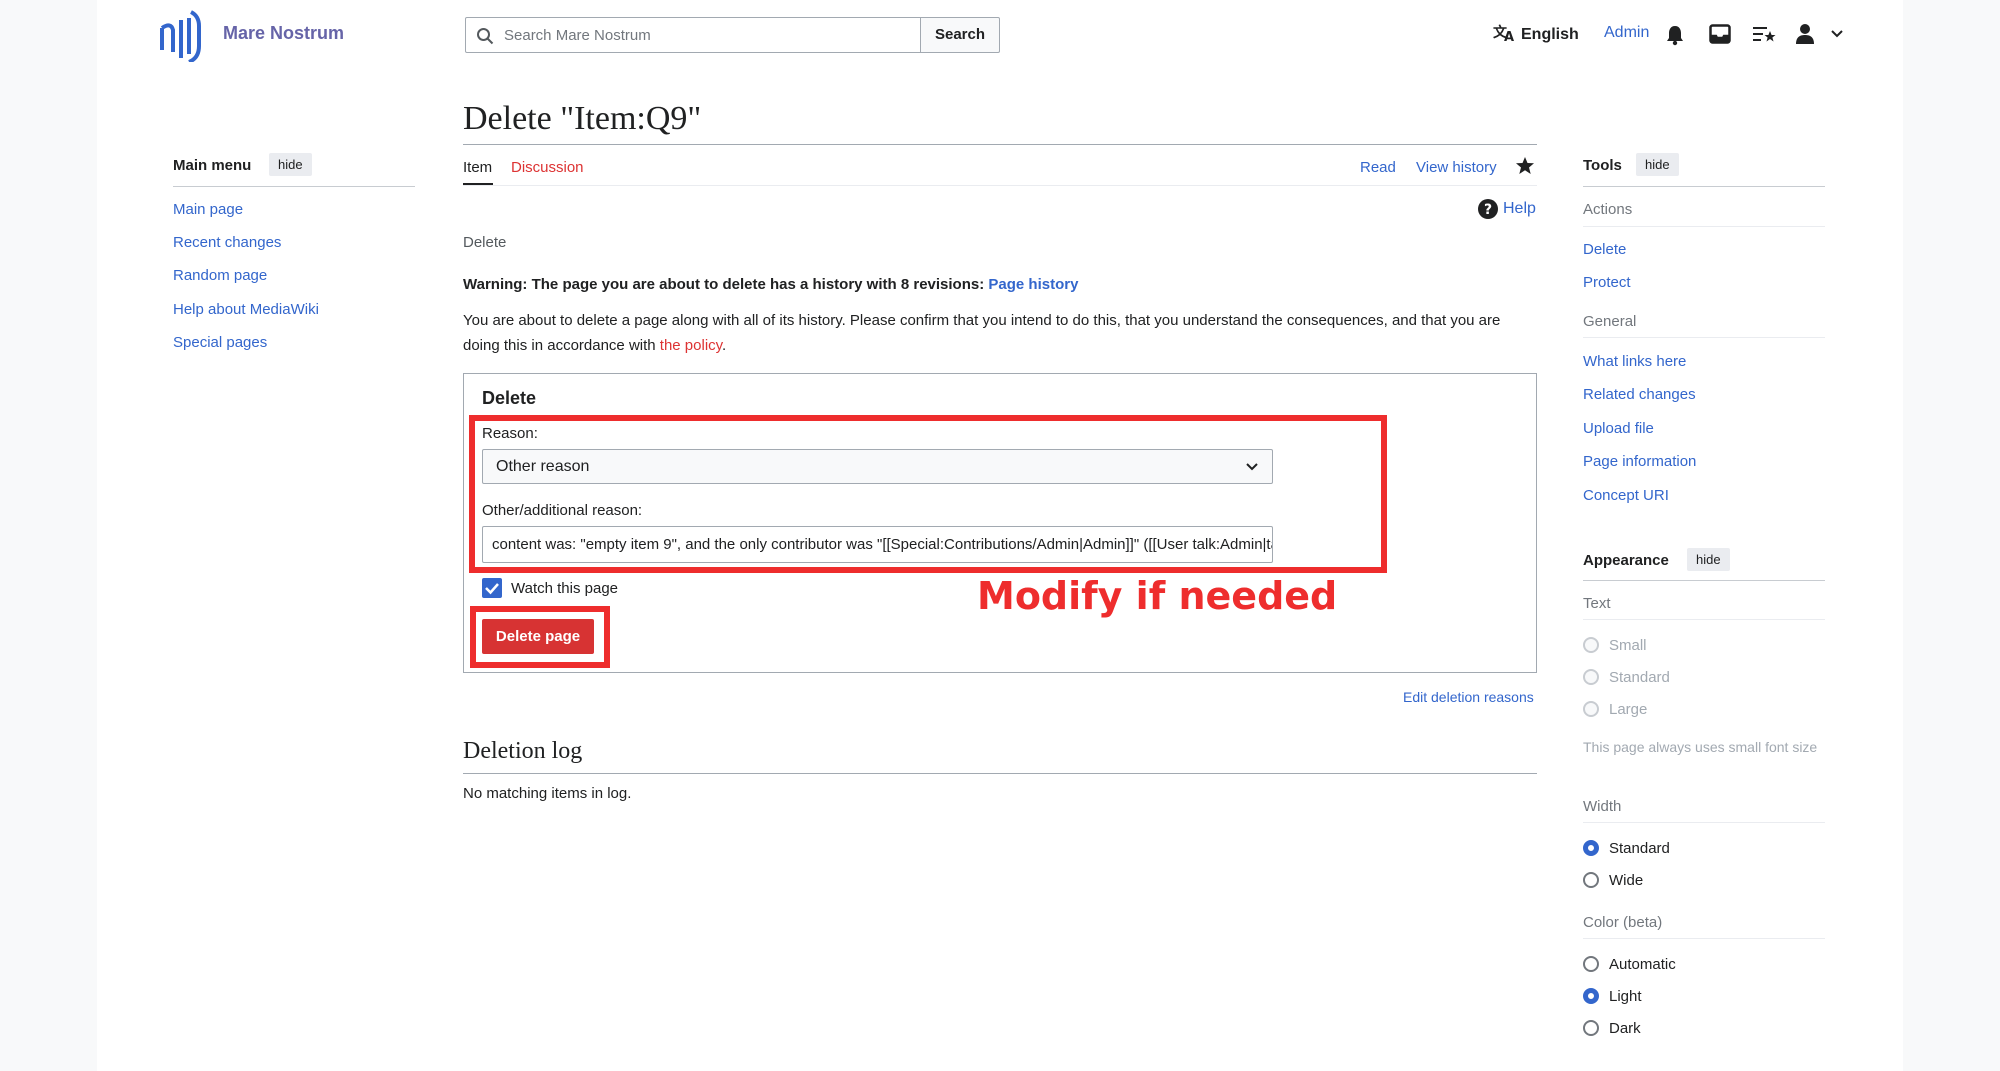 This screenshot has width=2000, height=1071. What do you see at coordinates (540, 637) in the screenshot?
I see `annotation-box-delete-button` at bounding box center [540, 637].